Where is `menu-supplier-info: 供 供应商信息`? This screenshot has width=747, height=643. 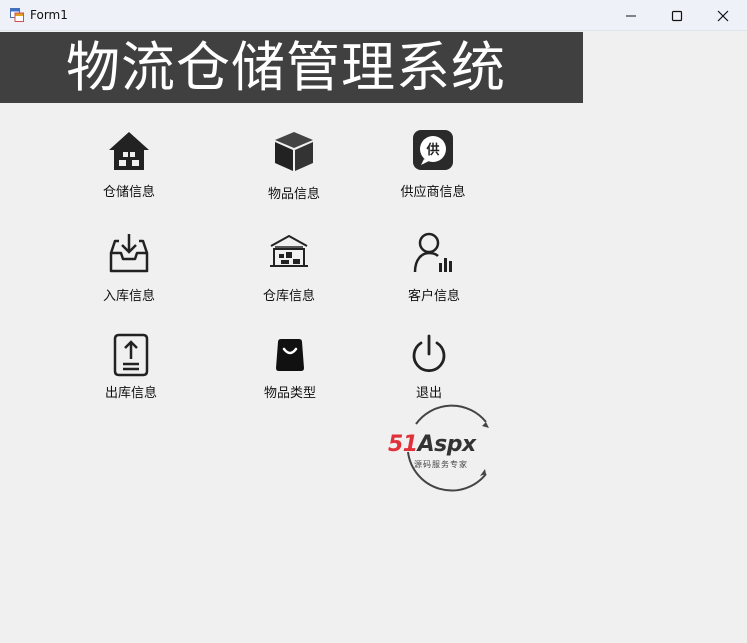 menu-supplier-info: 供 供应商信息 is located at coordinates (433, 168).